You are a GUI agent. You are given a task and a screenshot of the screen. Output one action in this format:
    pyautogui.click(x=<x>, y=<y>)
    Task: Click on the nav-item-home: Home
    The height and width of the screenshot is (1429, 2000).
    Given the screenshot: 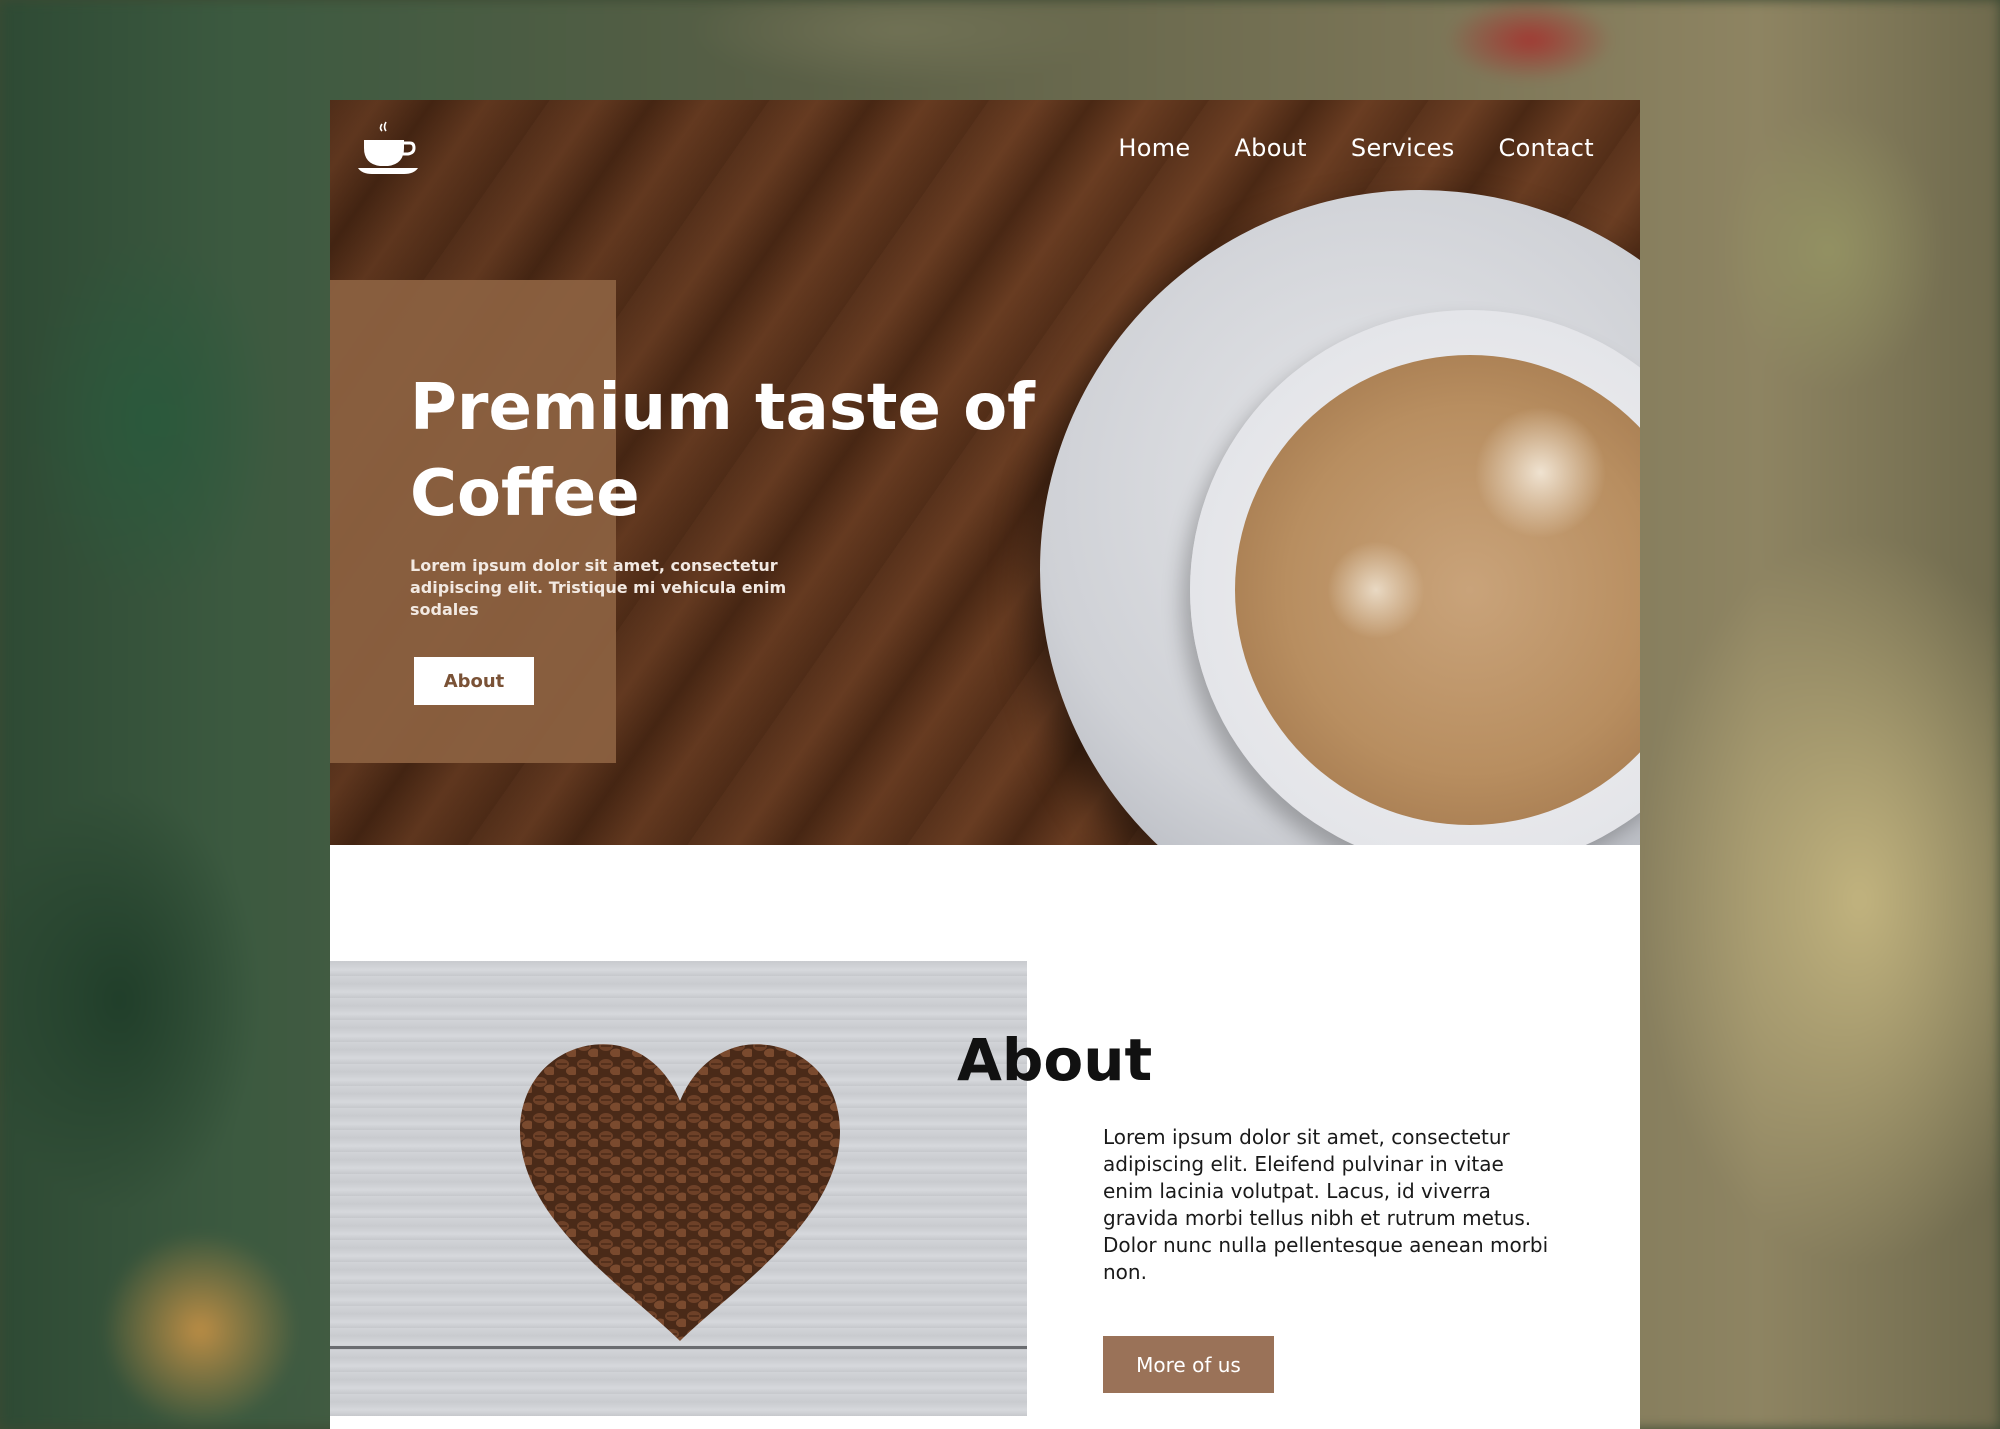 What is the action you would take?
    pyautogui.click(x=1154, y=148)
    